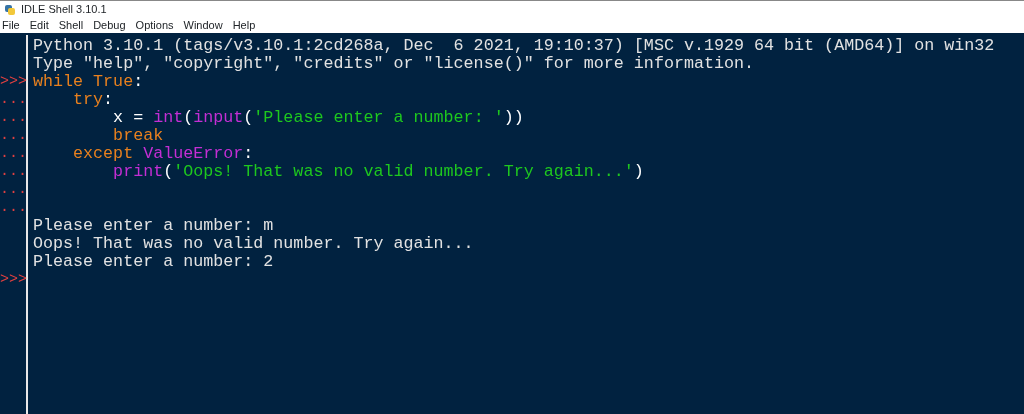  Describe the element at coordinates (153, 262) in the screenshot. I see `code-line: Please enter a number: 2` at that location.